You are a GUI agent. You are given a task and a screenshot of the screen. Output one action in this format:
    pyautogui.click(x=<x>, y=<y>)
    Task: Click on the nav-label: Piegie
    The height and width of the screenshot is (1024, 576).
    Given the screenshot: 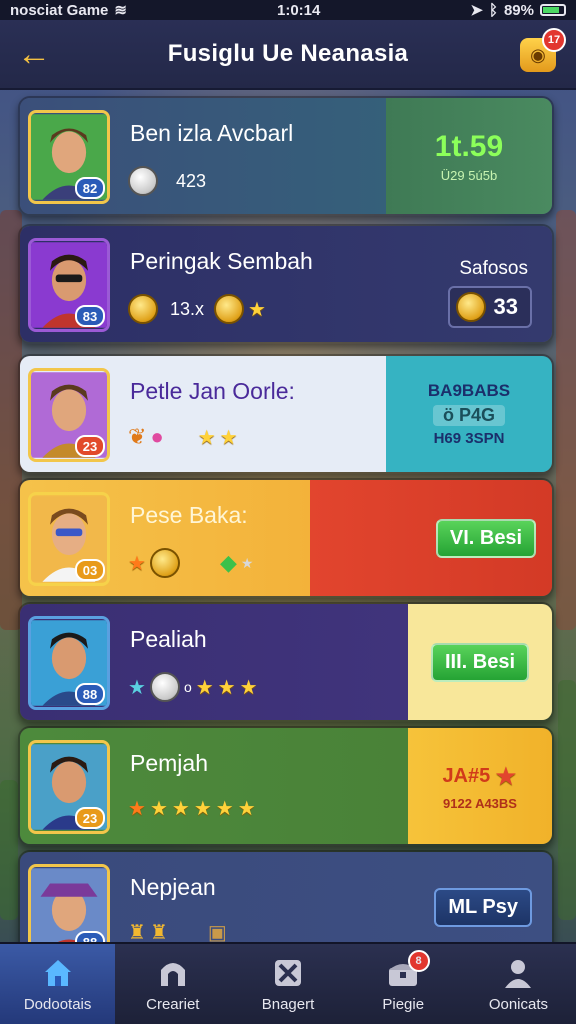 What is the action you would take?
    pyautogui.click(x=403, y=1004)
    